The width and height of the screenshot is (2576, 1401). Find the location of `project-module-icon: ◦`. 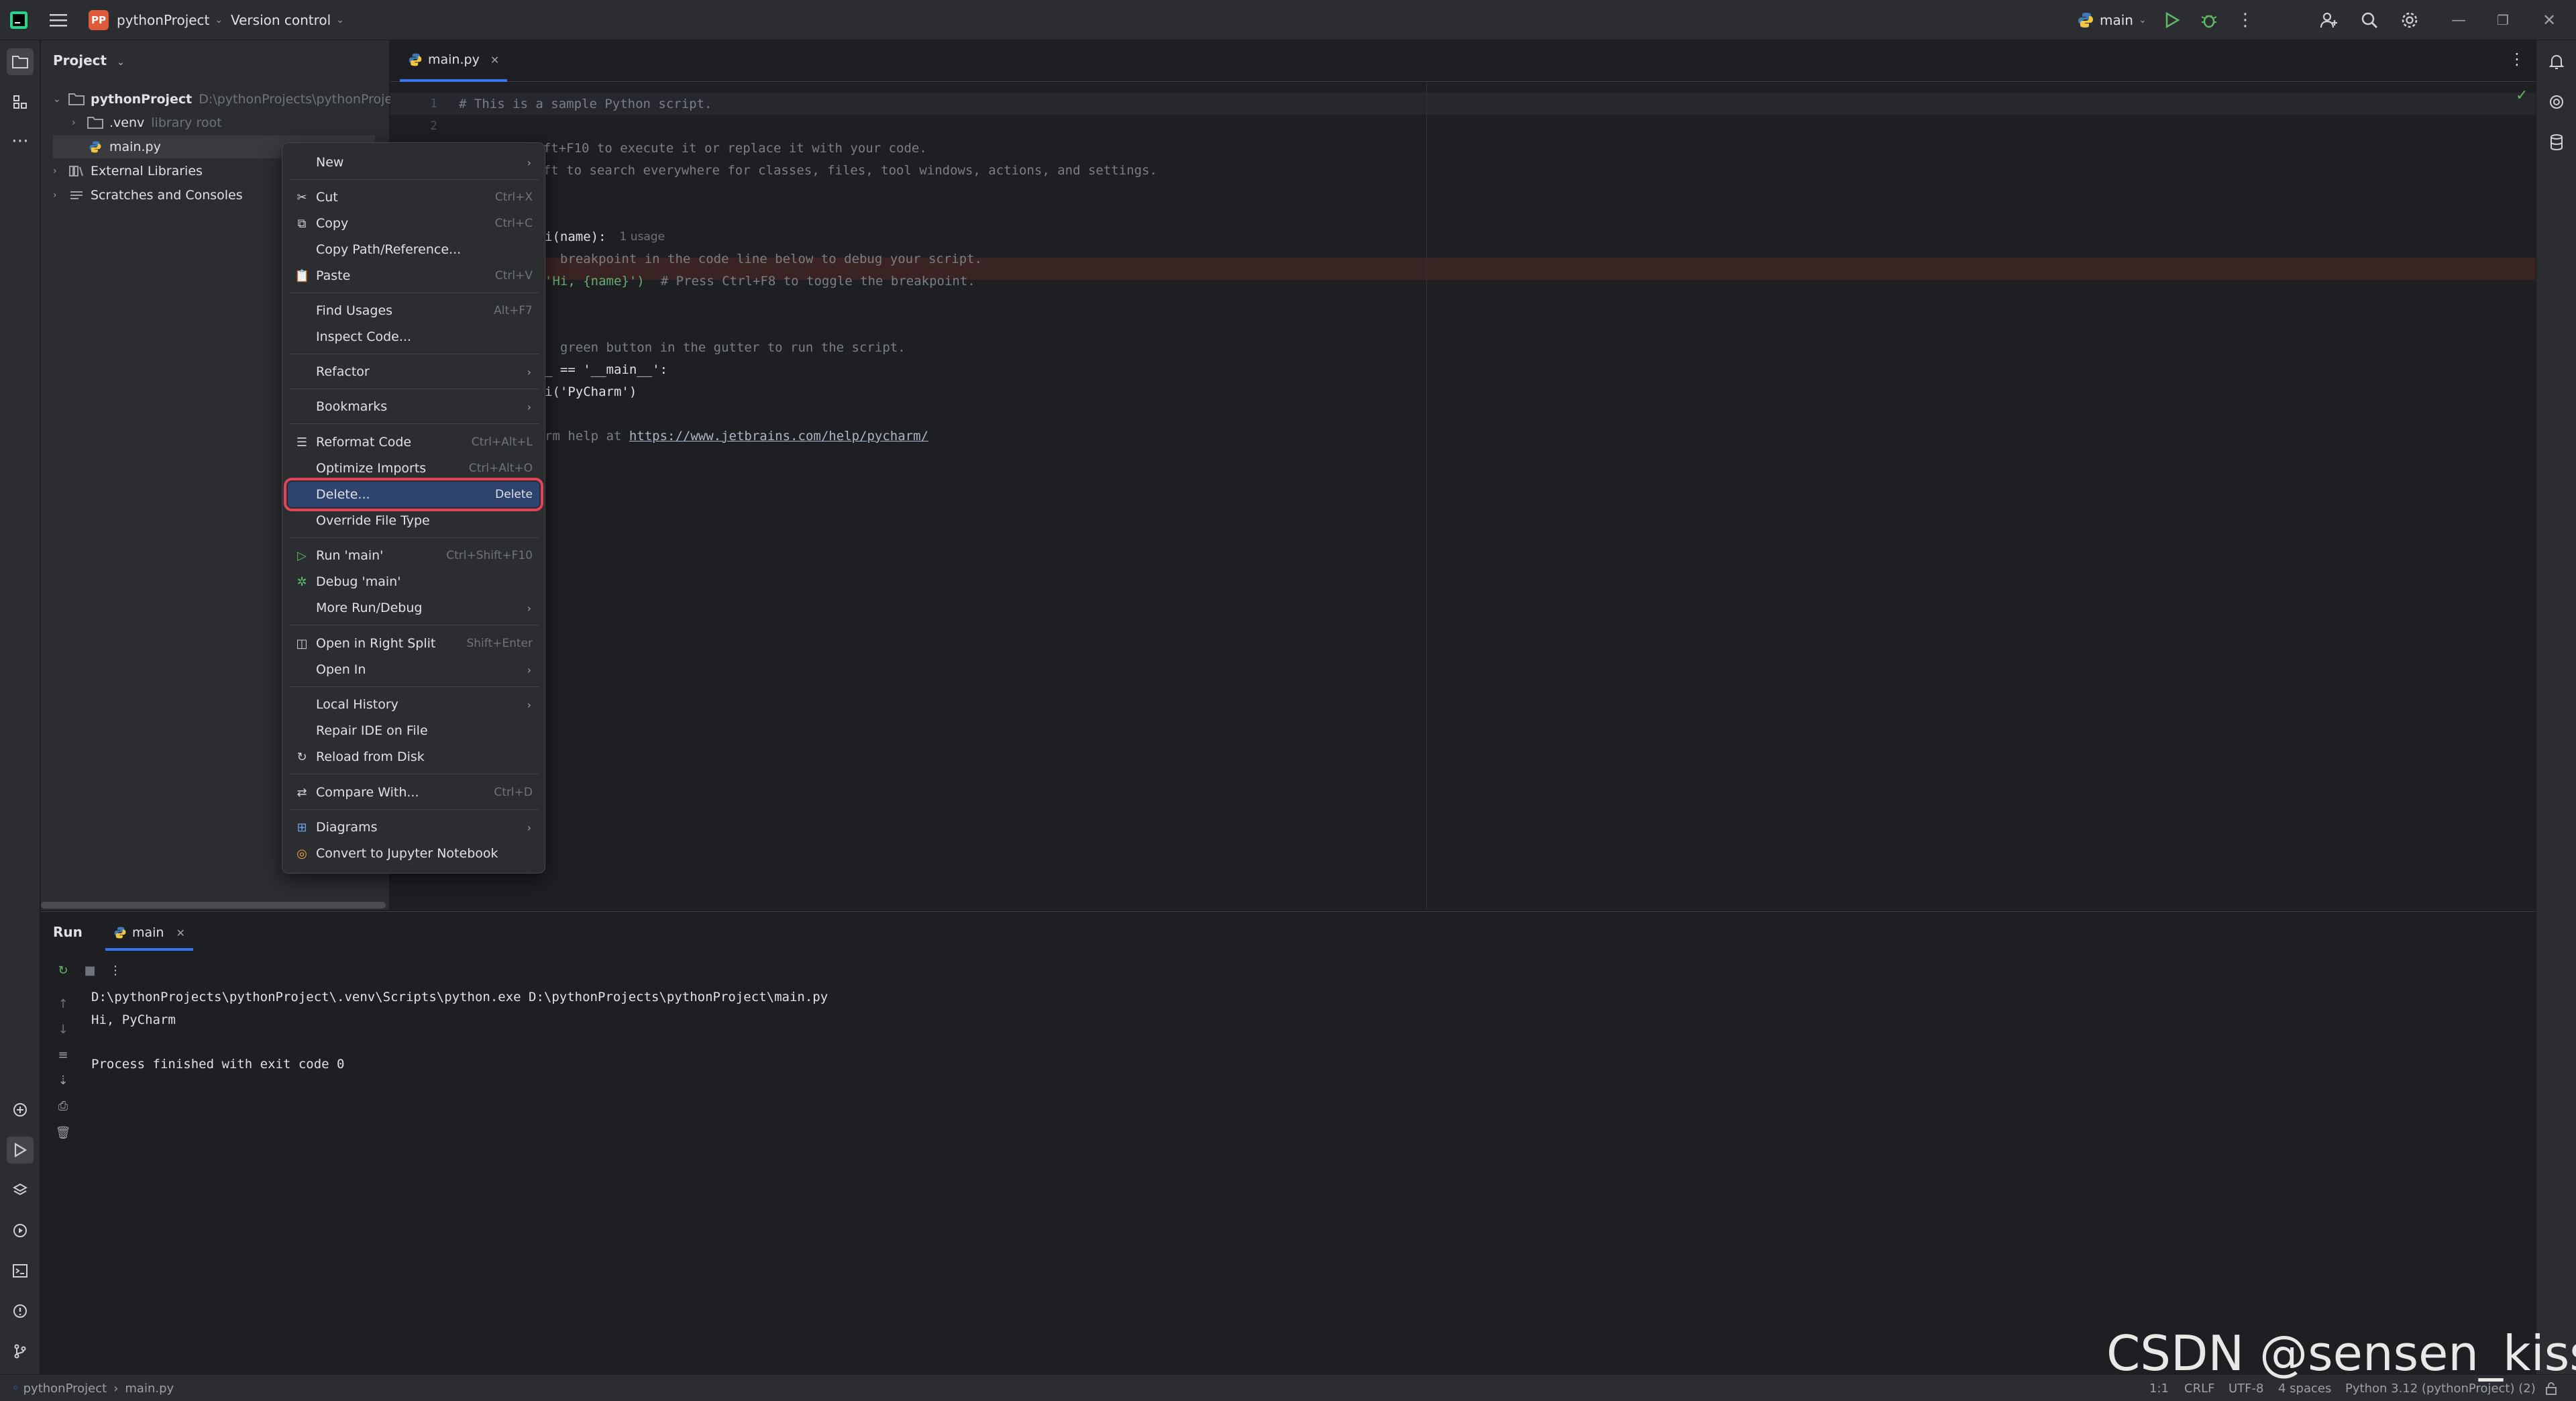

project-module-icon: ◦ is located at coordinates (15, 1389).